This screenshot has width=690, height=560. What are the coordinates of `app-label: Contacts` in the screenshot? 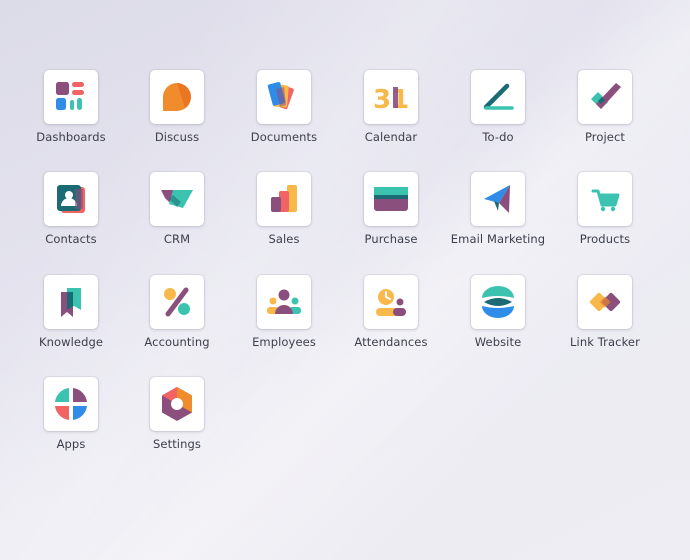 It's located at (71, 239).